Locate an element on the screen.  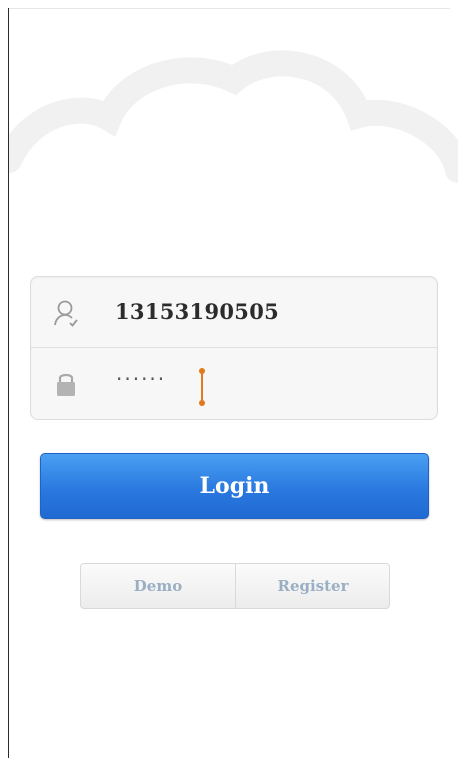
screen-top-border is located at coordinates (229, 8).